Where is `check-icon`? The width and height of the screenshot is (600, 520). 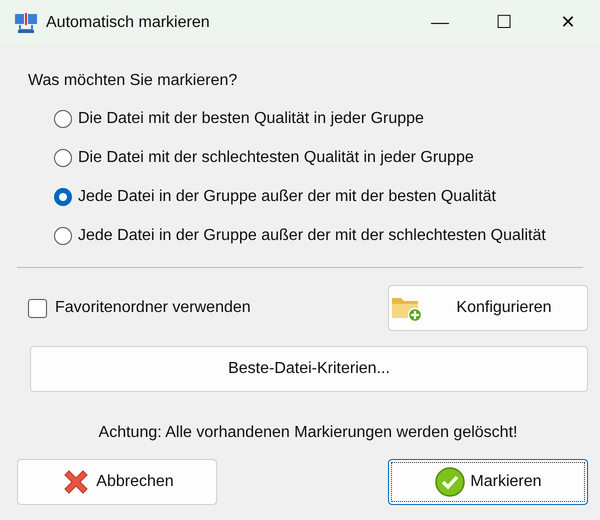
check-icon is located at coordinates (450, 482).